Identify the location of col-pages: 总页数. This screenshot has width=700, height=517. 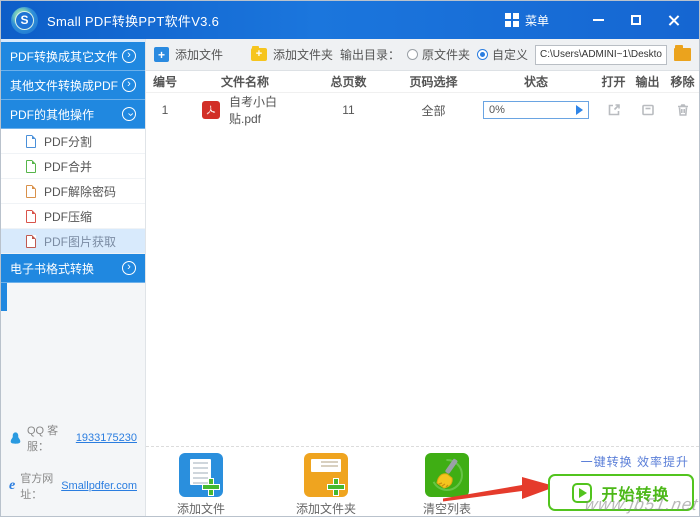
(348, 82).